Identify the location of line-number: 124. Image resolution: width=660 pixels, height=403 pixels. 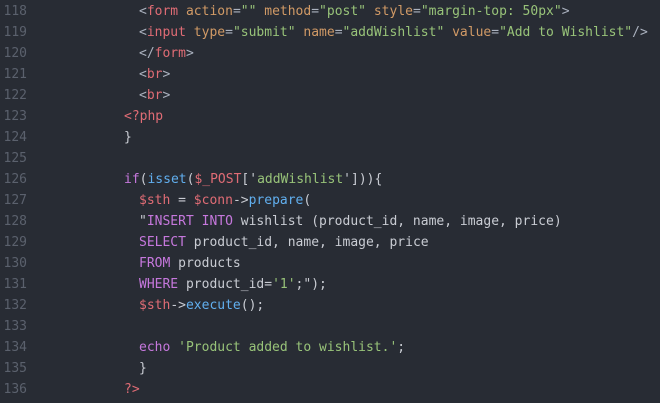
(15, 137).